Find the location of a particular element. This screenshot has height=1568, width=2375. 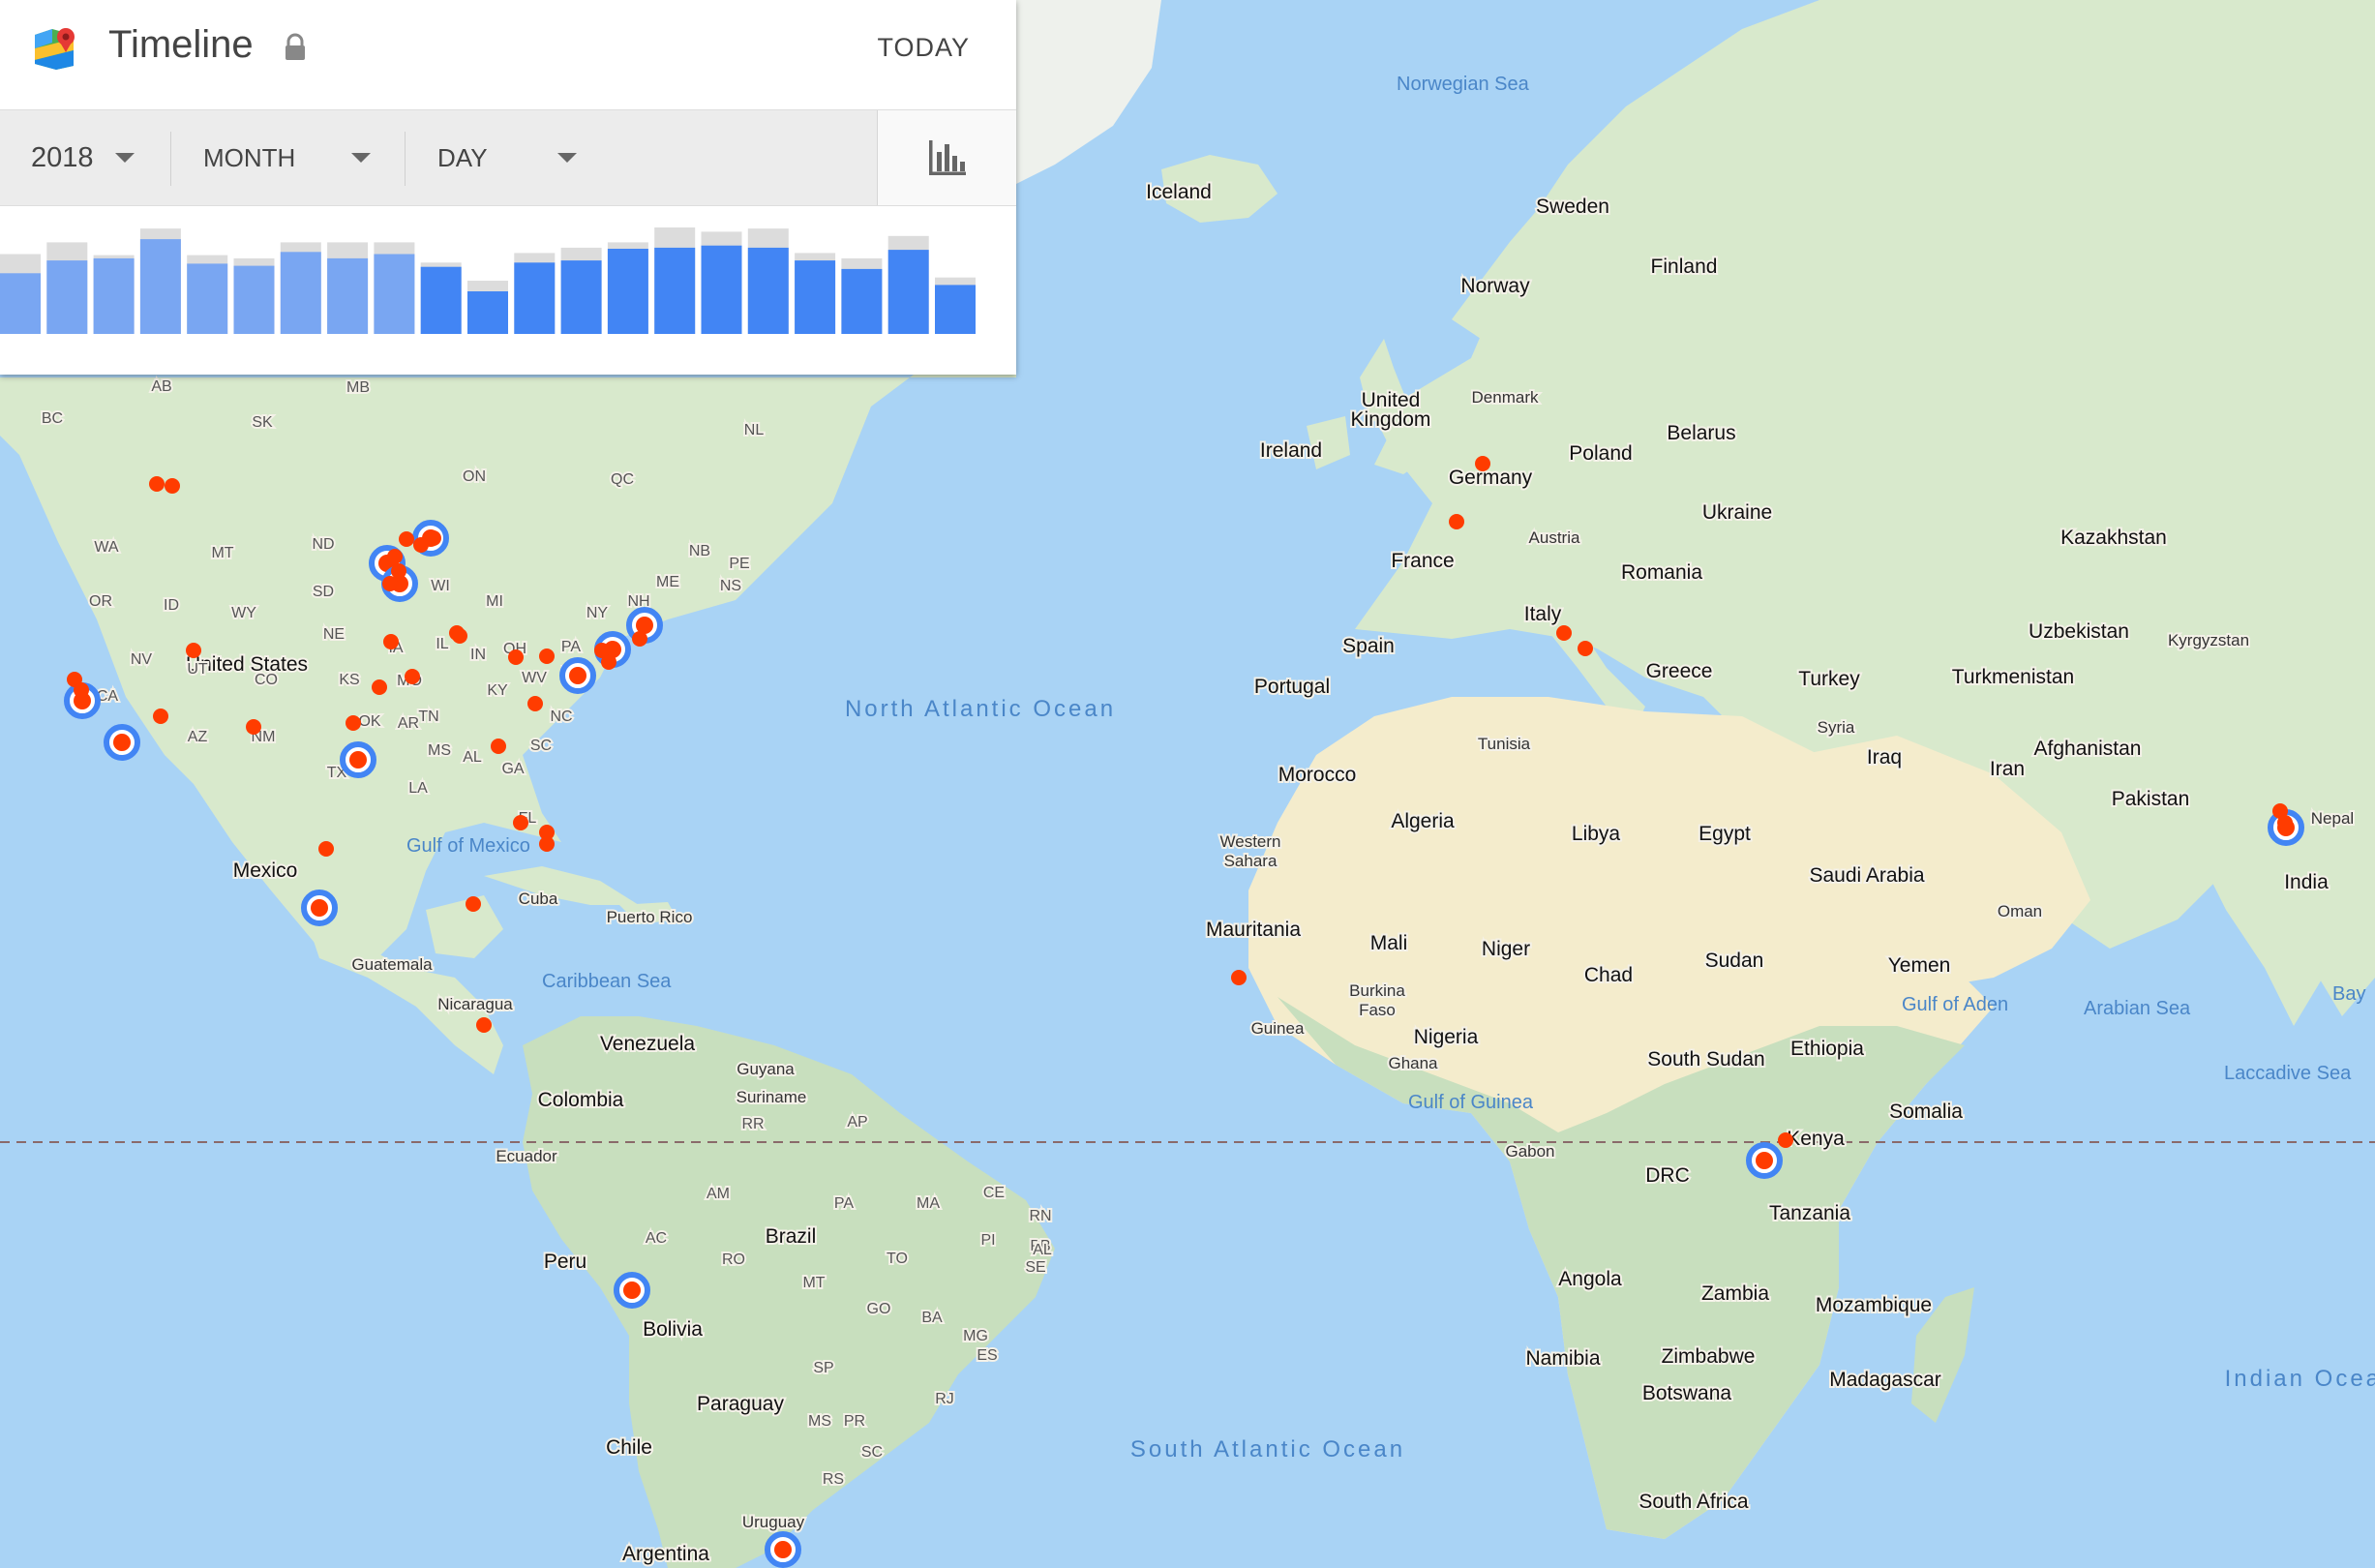

water-label: Gulf of Mexico is located at coordinates (468, 846).